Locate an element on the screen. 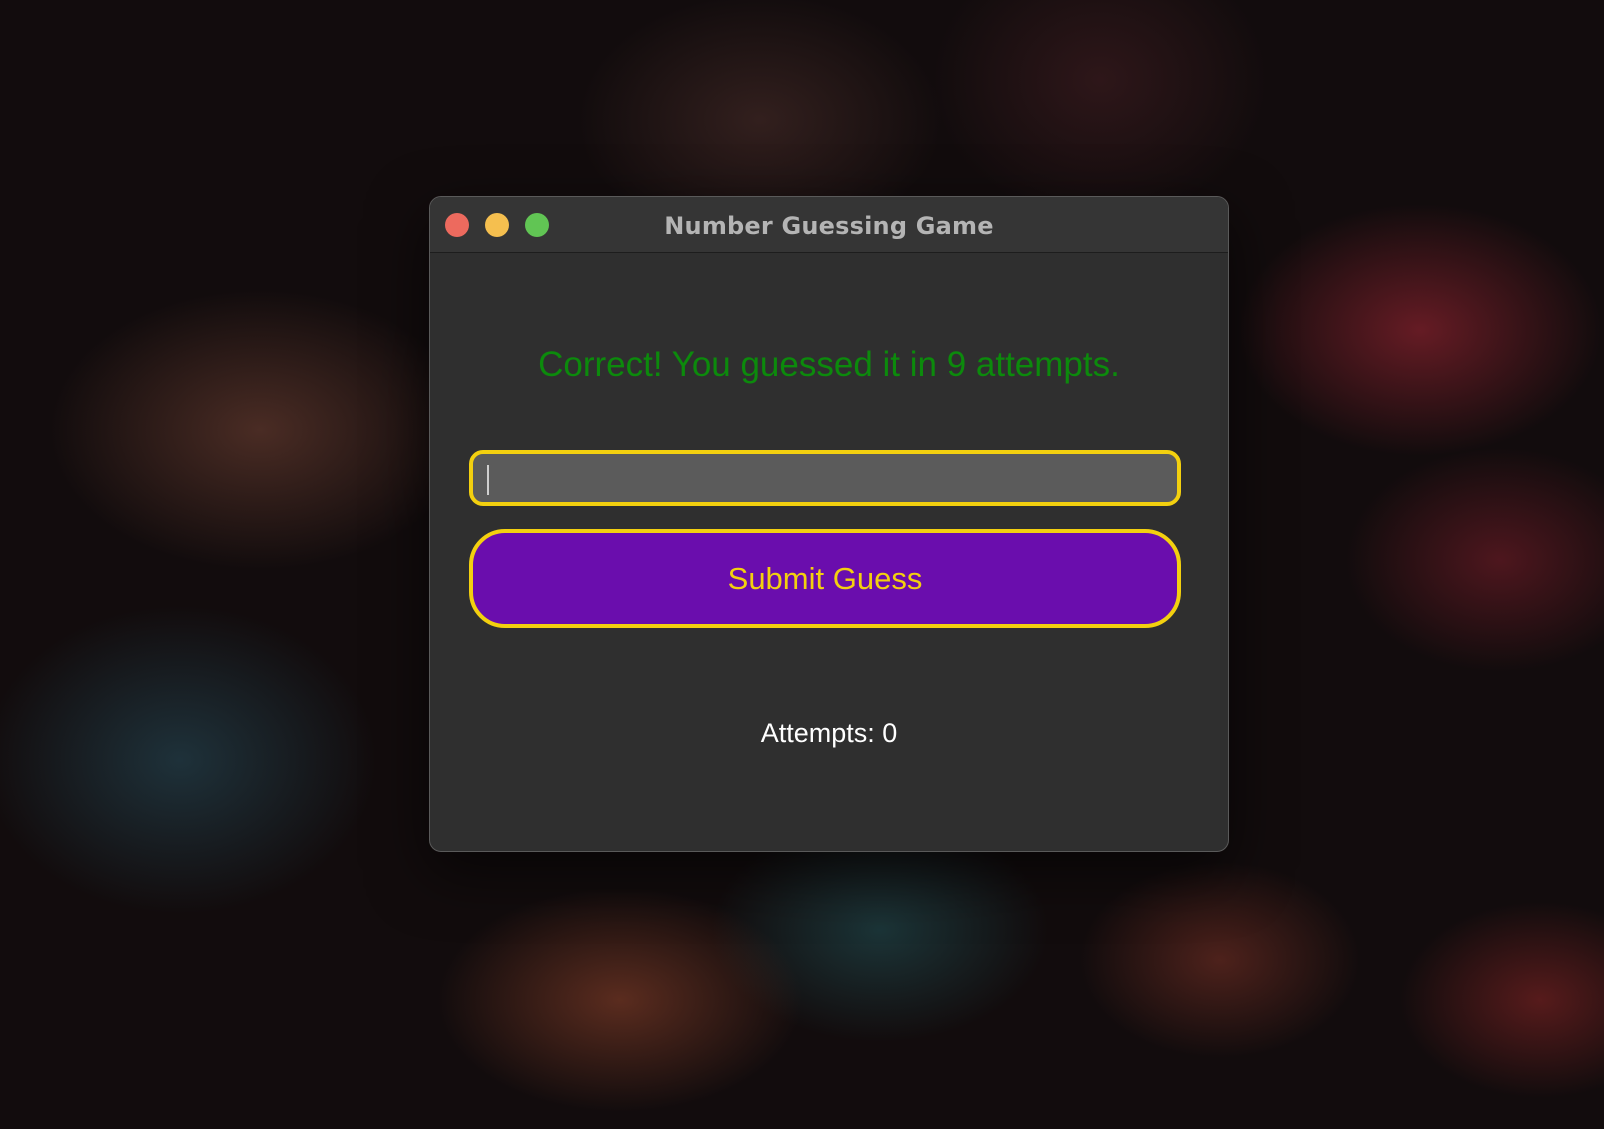  title-bar: Number Guessing Game is located at coordinates (829, 225).